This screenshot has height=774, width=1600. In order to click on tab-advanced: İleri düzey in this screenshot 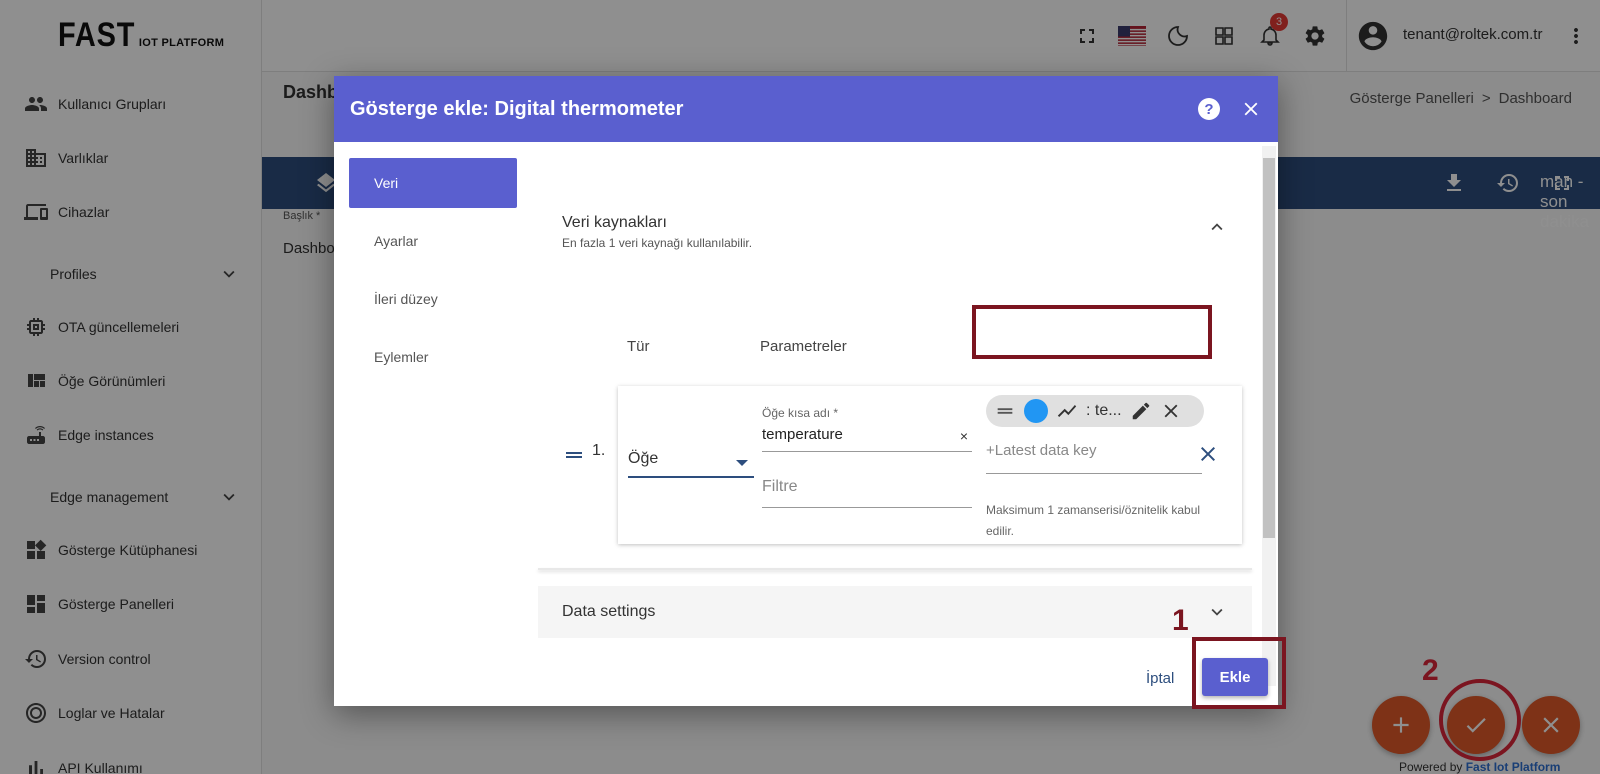, I will do `click(433, 299)`.